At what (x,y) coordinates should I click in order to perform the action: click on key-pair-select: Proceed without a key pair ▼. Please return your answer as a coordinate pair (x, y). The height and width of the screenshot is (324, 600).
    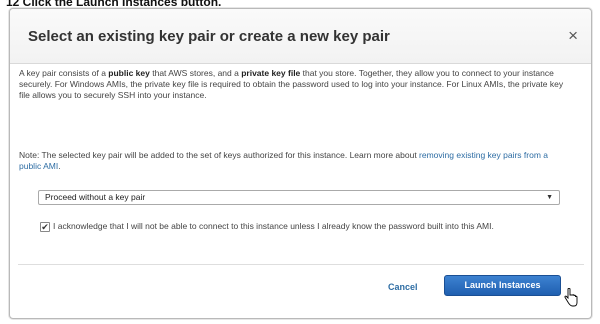
    Looking at the image, I should click on (299, 197).